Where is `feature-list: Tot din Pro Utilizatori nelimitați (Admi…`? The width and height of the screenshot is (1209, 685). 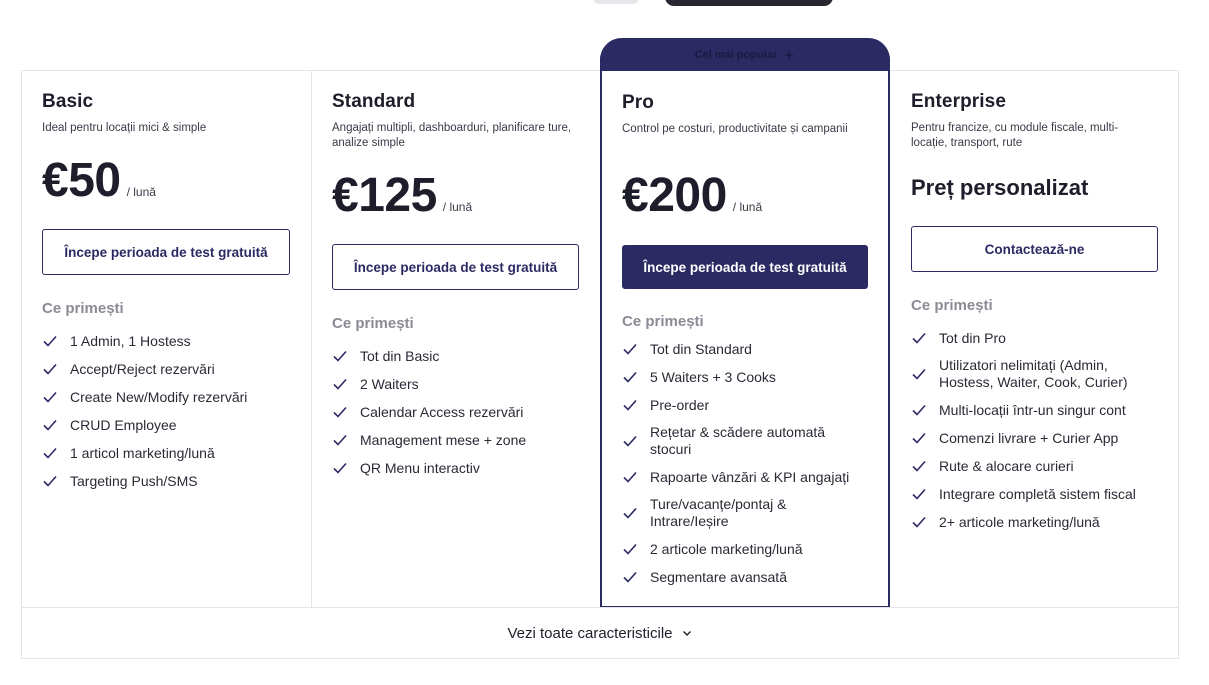 feature-list: Tot din Pro Utilizatori nelimitați (Admi… is located at coordinates (1037, 430).